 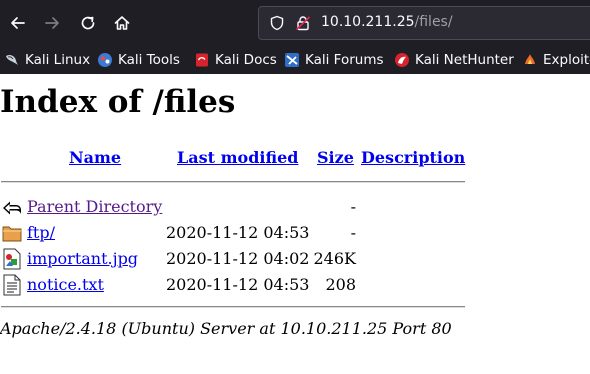 What do you see at coordinates (335, 258) in the screenshot?
I see `entry-size: 246K` at bounding box center [335, 258].